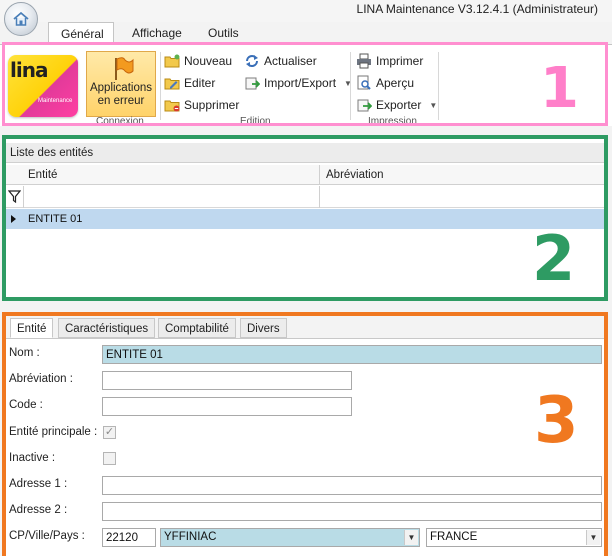 The image size is (612, 556). Describe the element at coordinates (252, 61) in the screenshot. I see `refresh-icon` at that location.